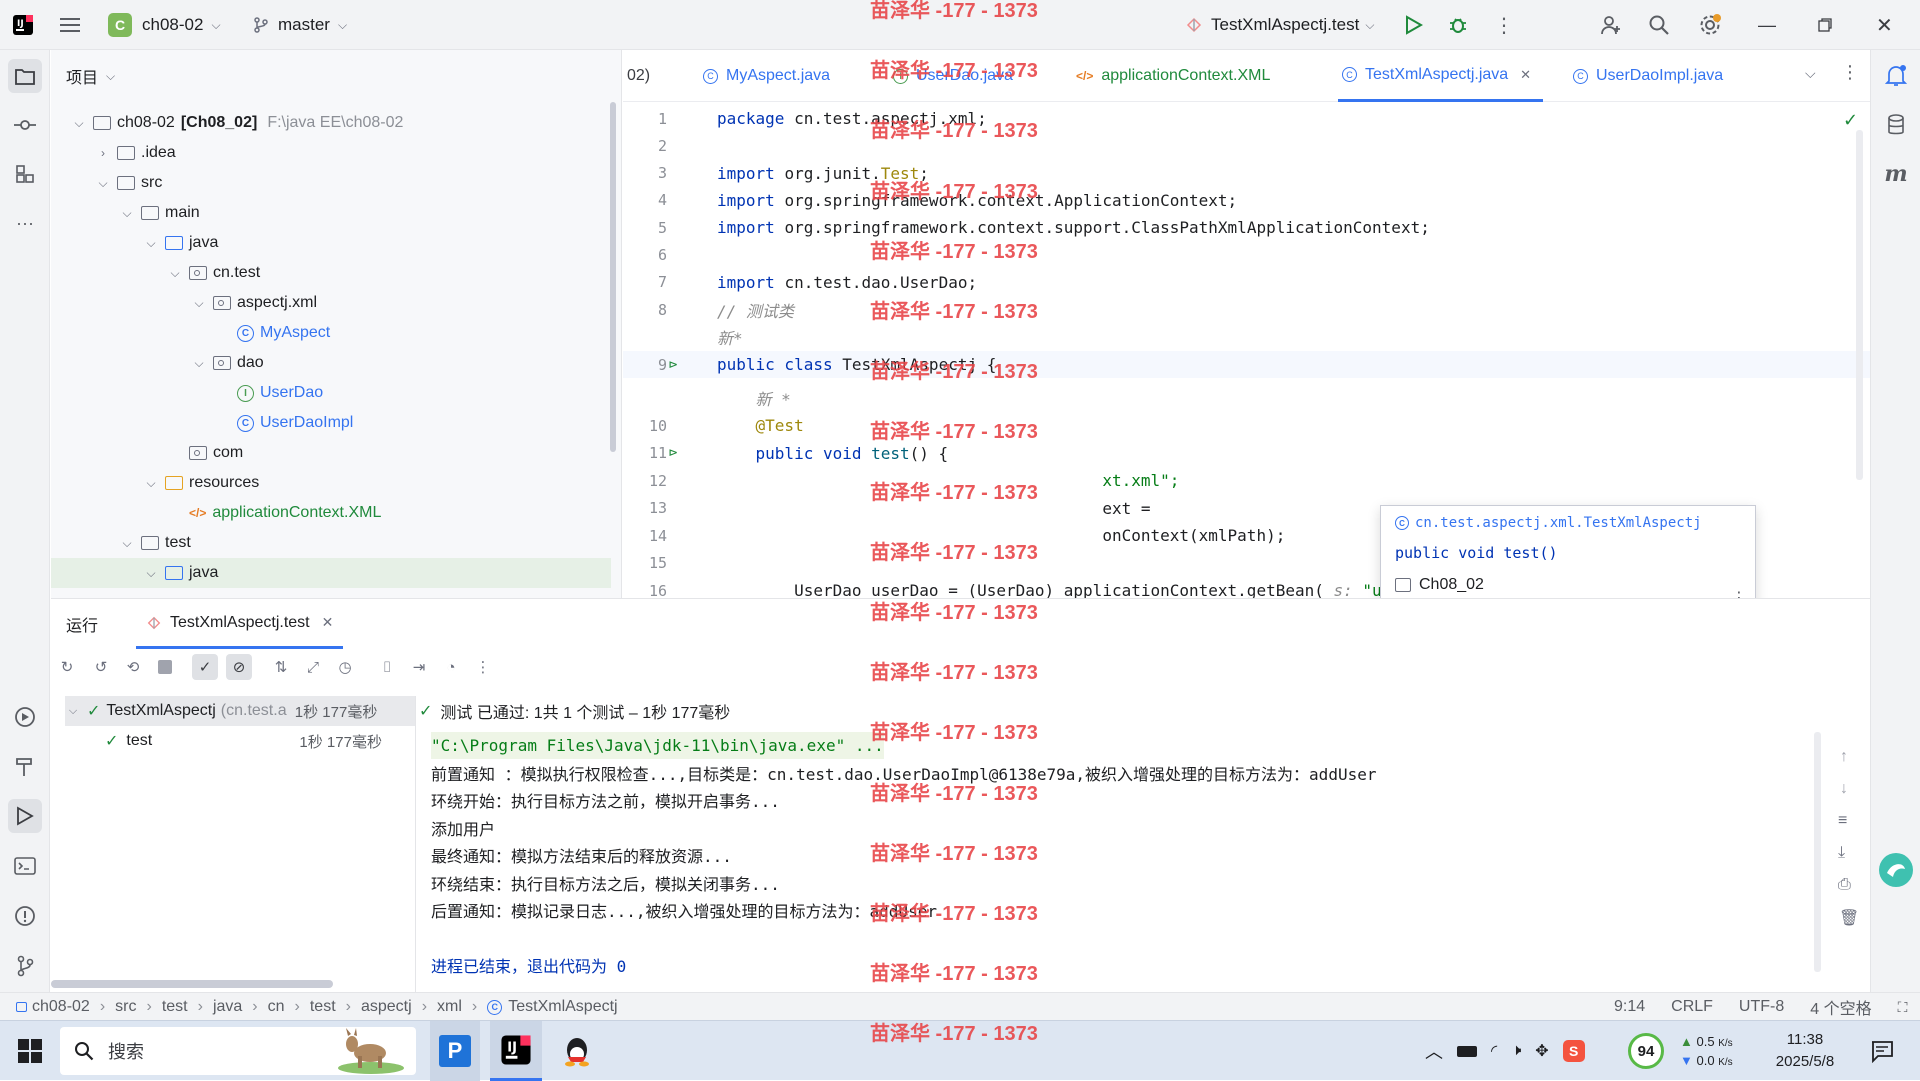 This screenshot has width=1920, height=1081. Describe the element at coordinates (227, 1007) in the screenshot. I see `breadcrumb-item: java` at that location.